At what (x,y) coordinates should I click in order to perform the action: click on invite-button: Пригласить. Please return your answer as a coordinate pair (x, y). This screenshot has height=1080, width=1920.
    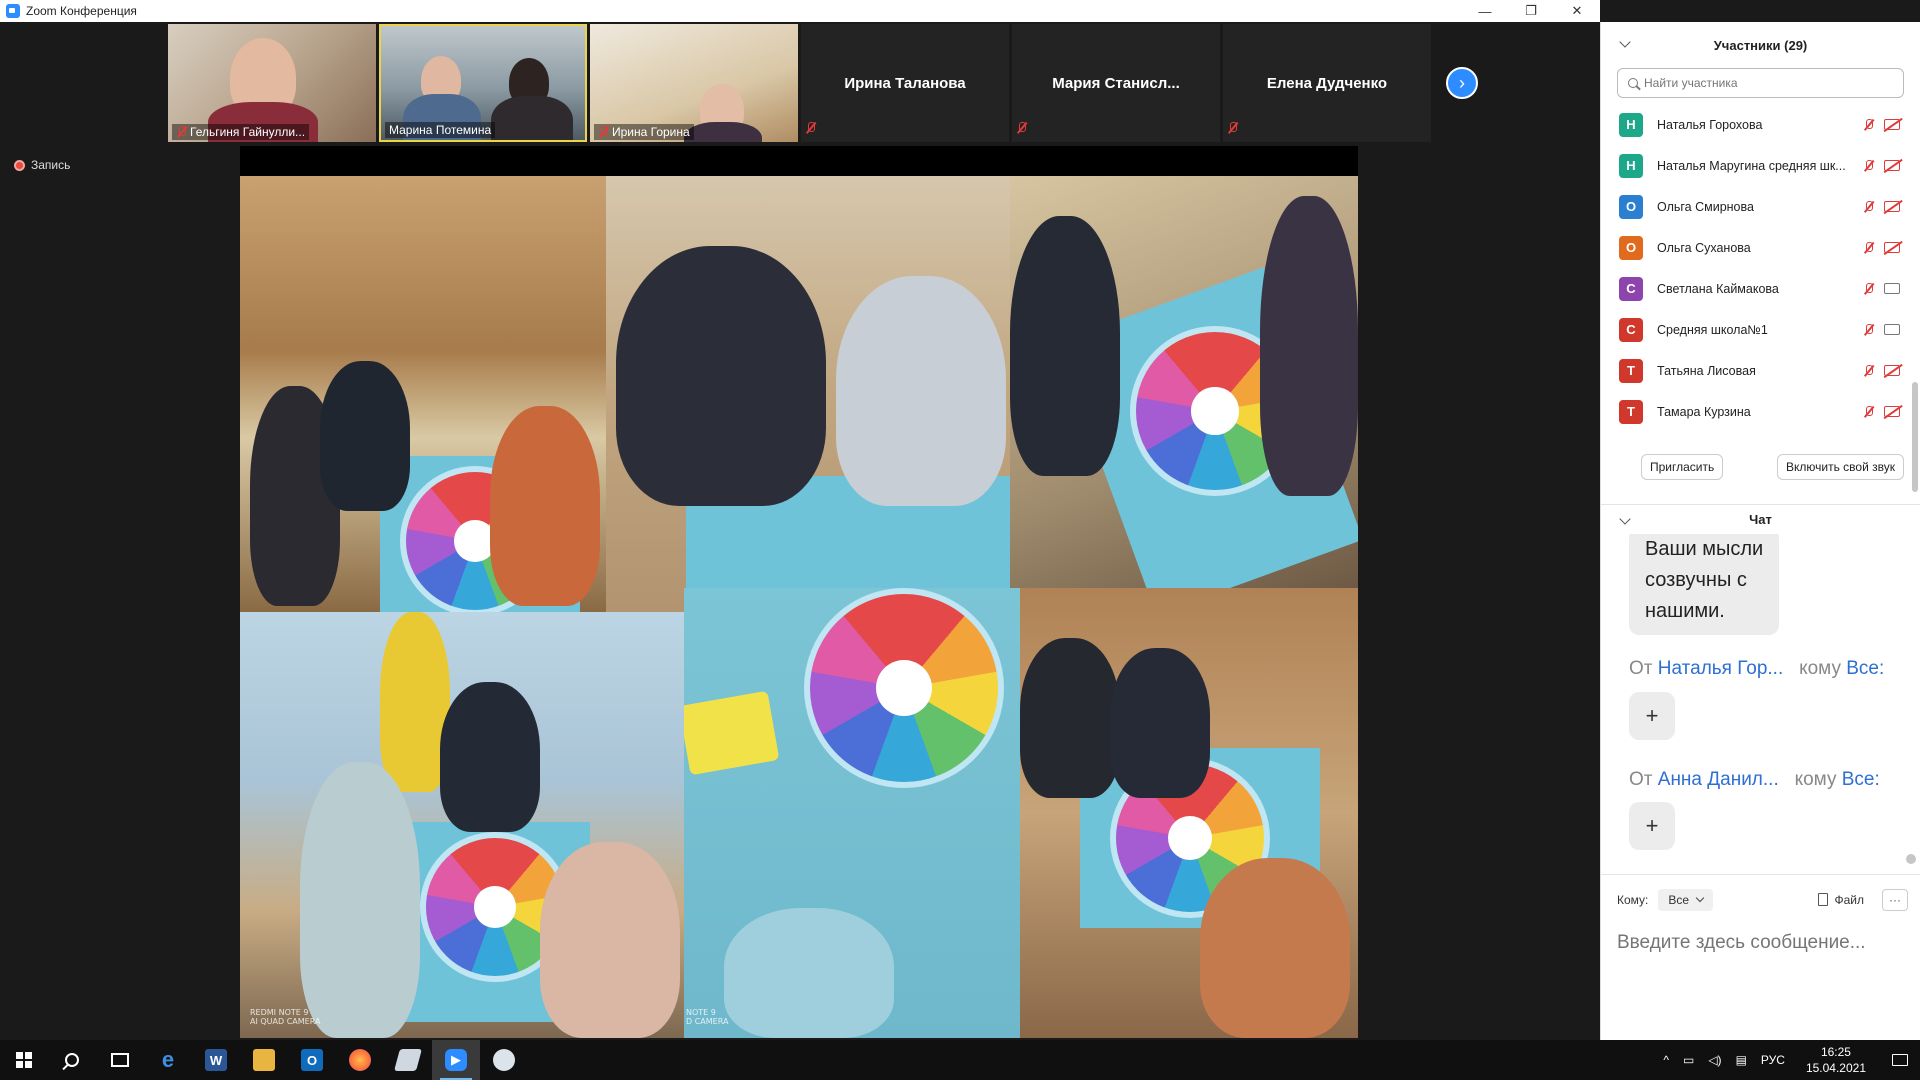
    Looking at the image, I should click on (1682, 467).